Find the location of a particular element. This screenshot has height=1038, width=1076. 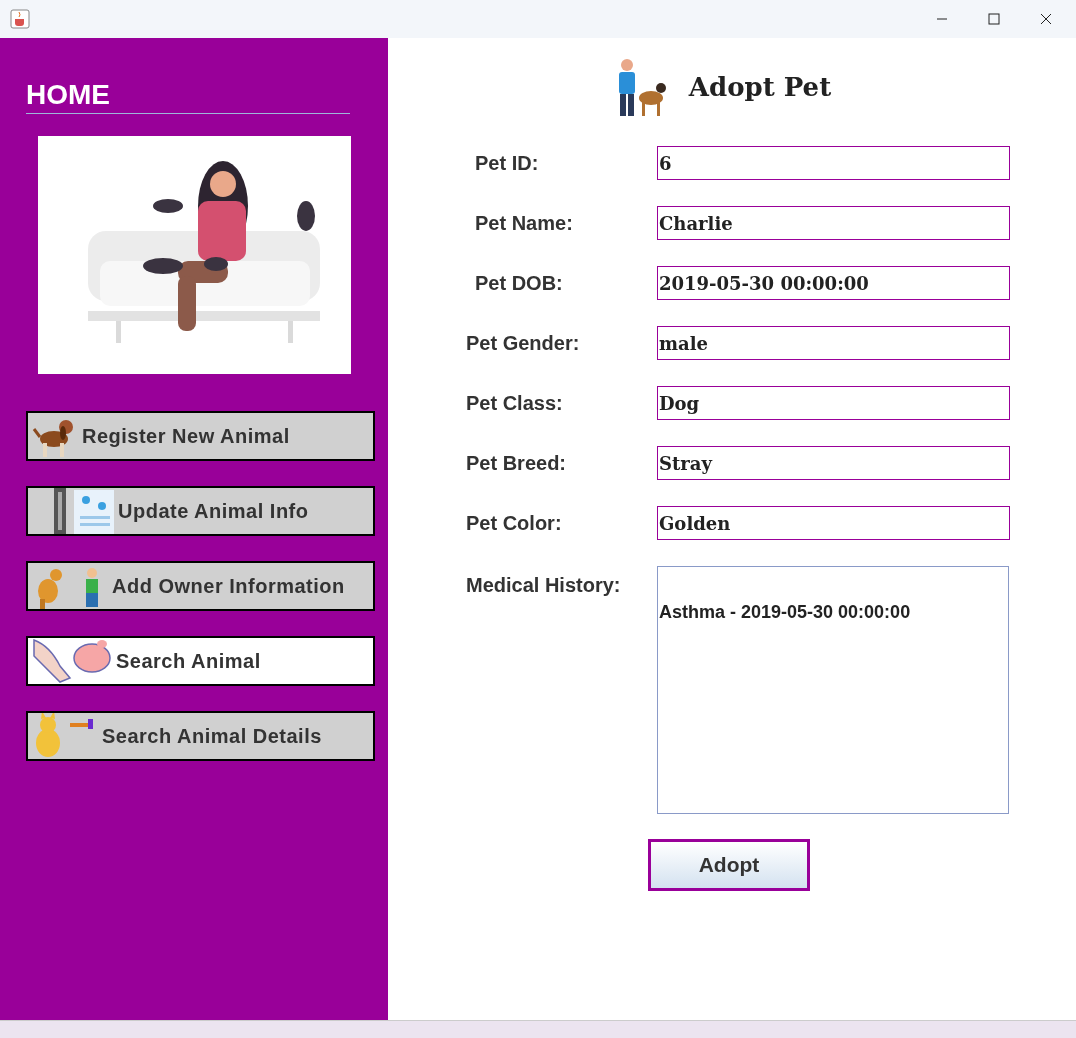

text-field: male is located at coordinates (833, 343).